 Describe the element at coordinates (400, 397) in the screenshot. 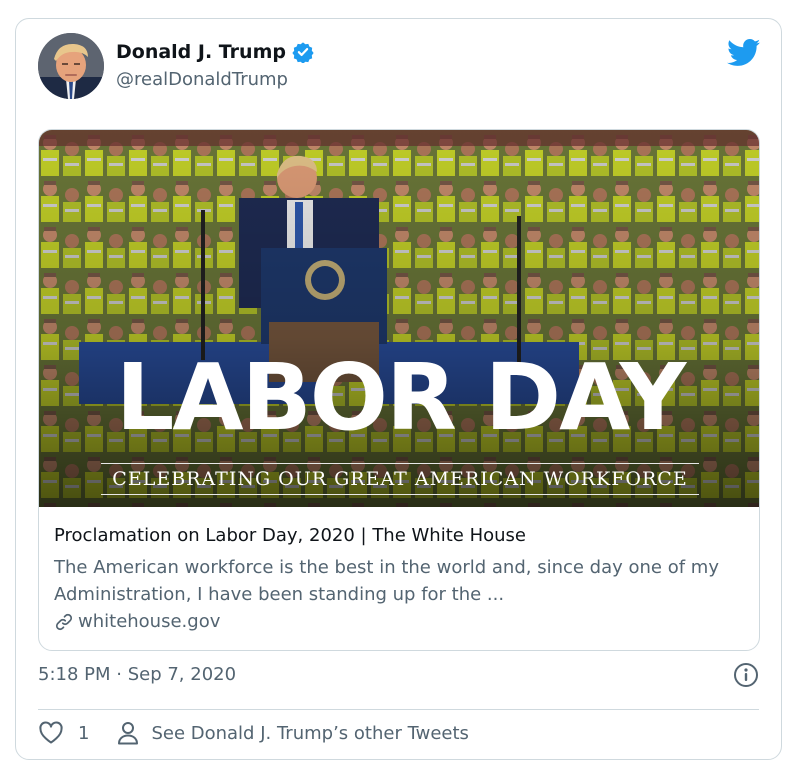

I see `banner-headline: LABOR DAY` at that location.